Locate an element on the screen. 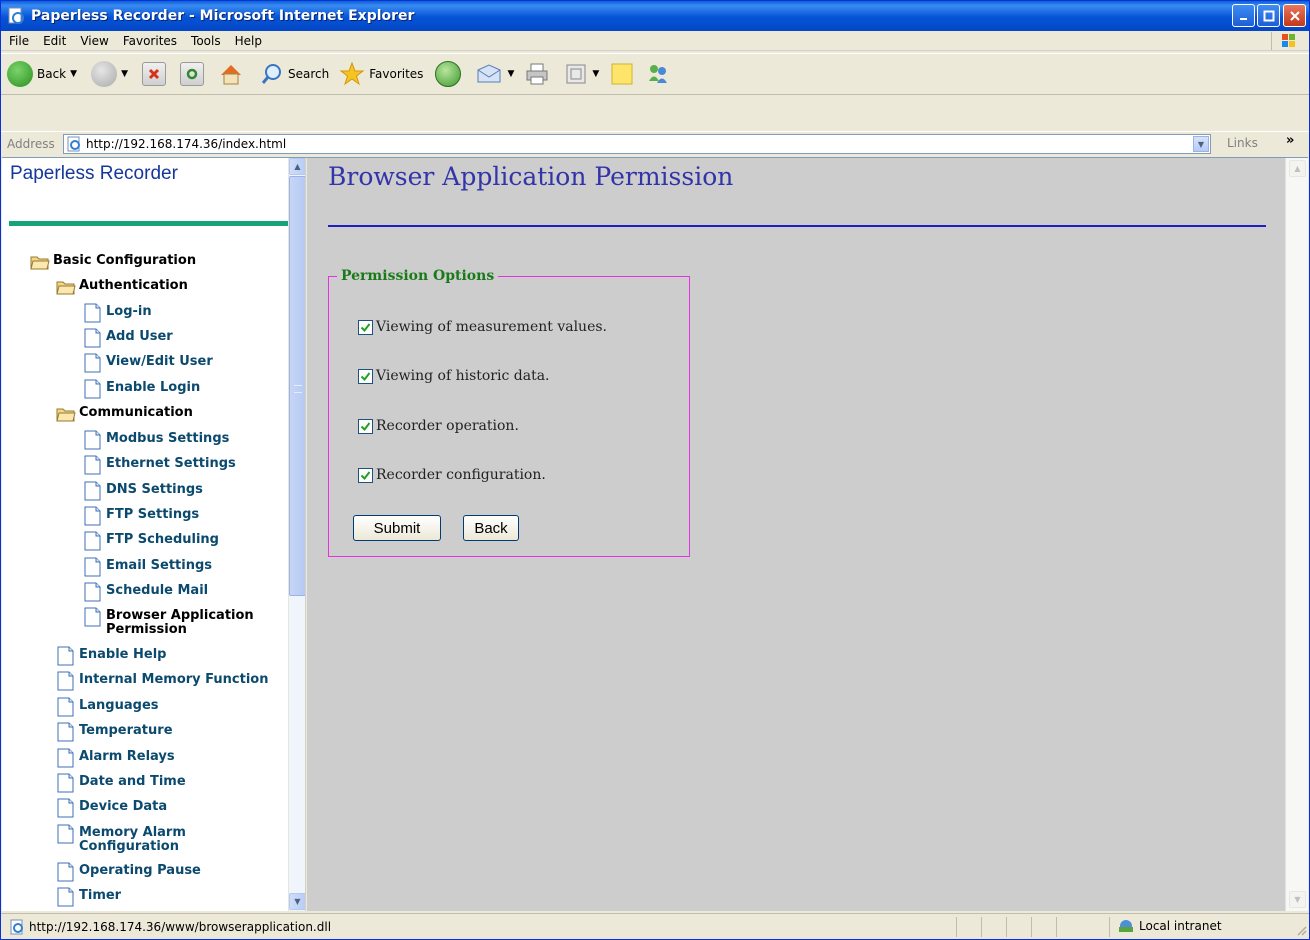 The height and width of the screenshot is (940, 1310). address-input: http://192.168.174.36/index.html ▼ is located at coordinates (637, 144).